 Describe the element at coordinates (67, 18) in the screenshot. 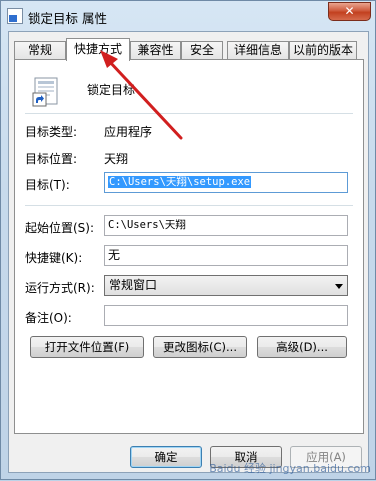

I see `window-title: 锁定目标 属性` at that location.